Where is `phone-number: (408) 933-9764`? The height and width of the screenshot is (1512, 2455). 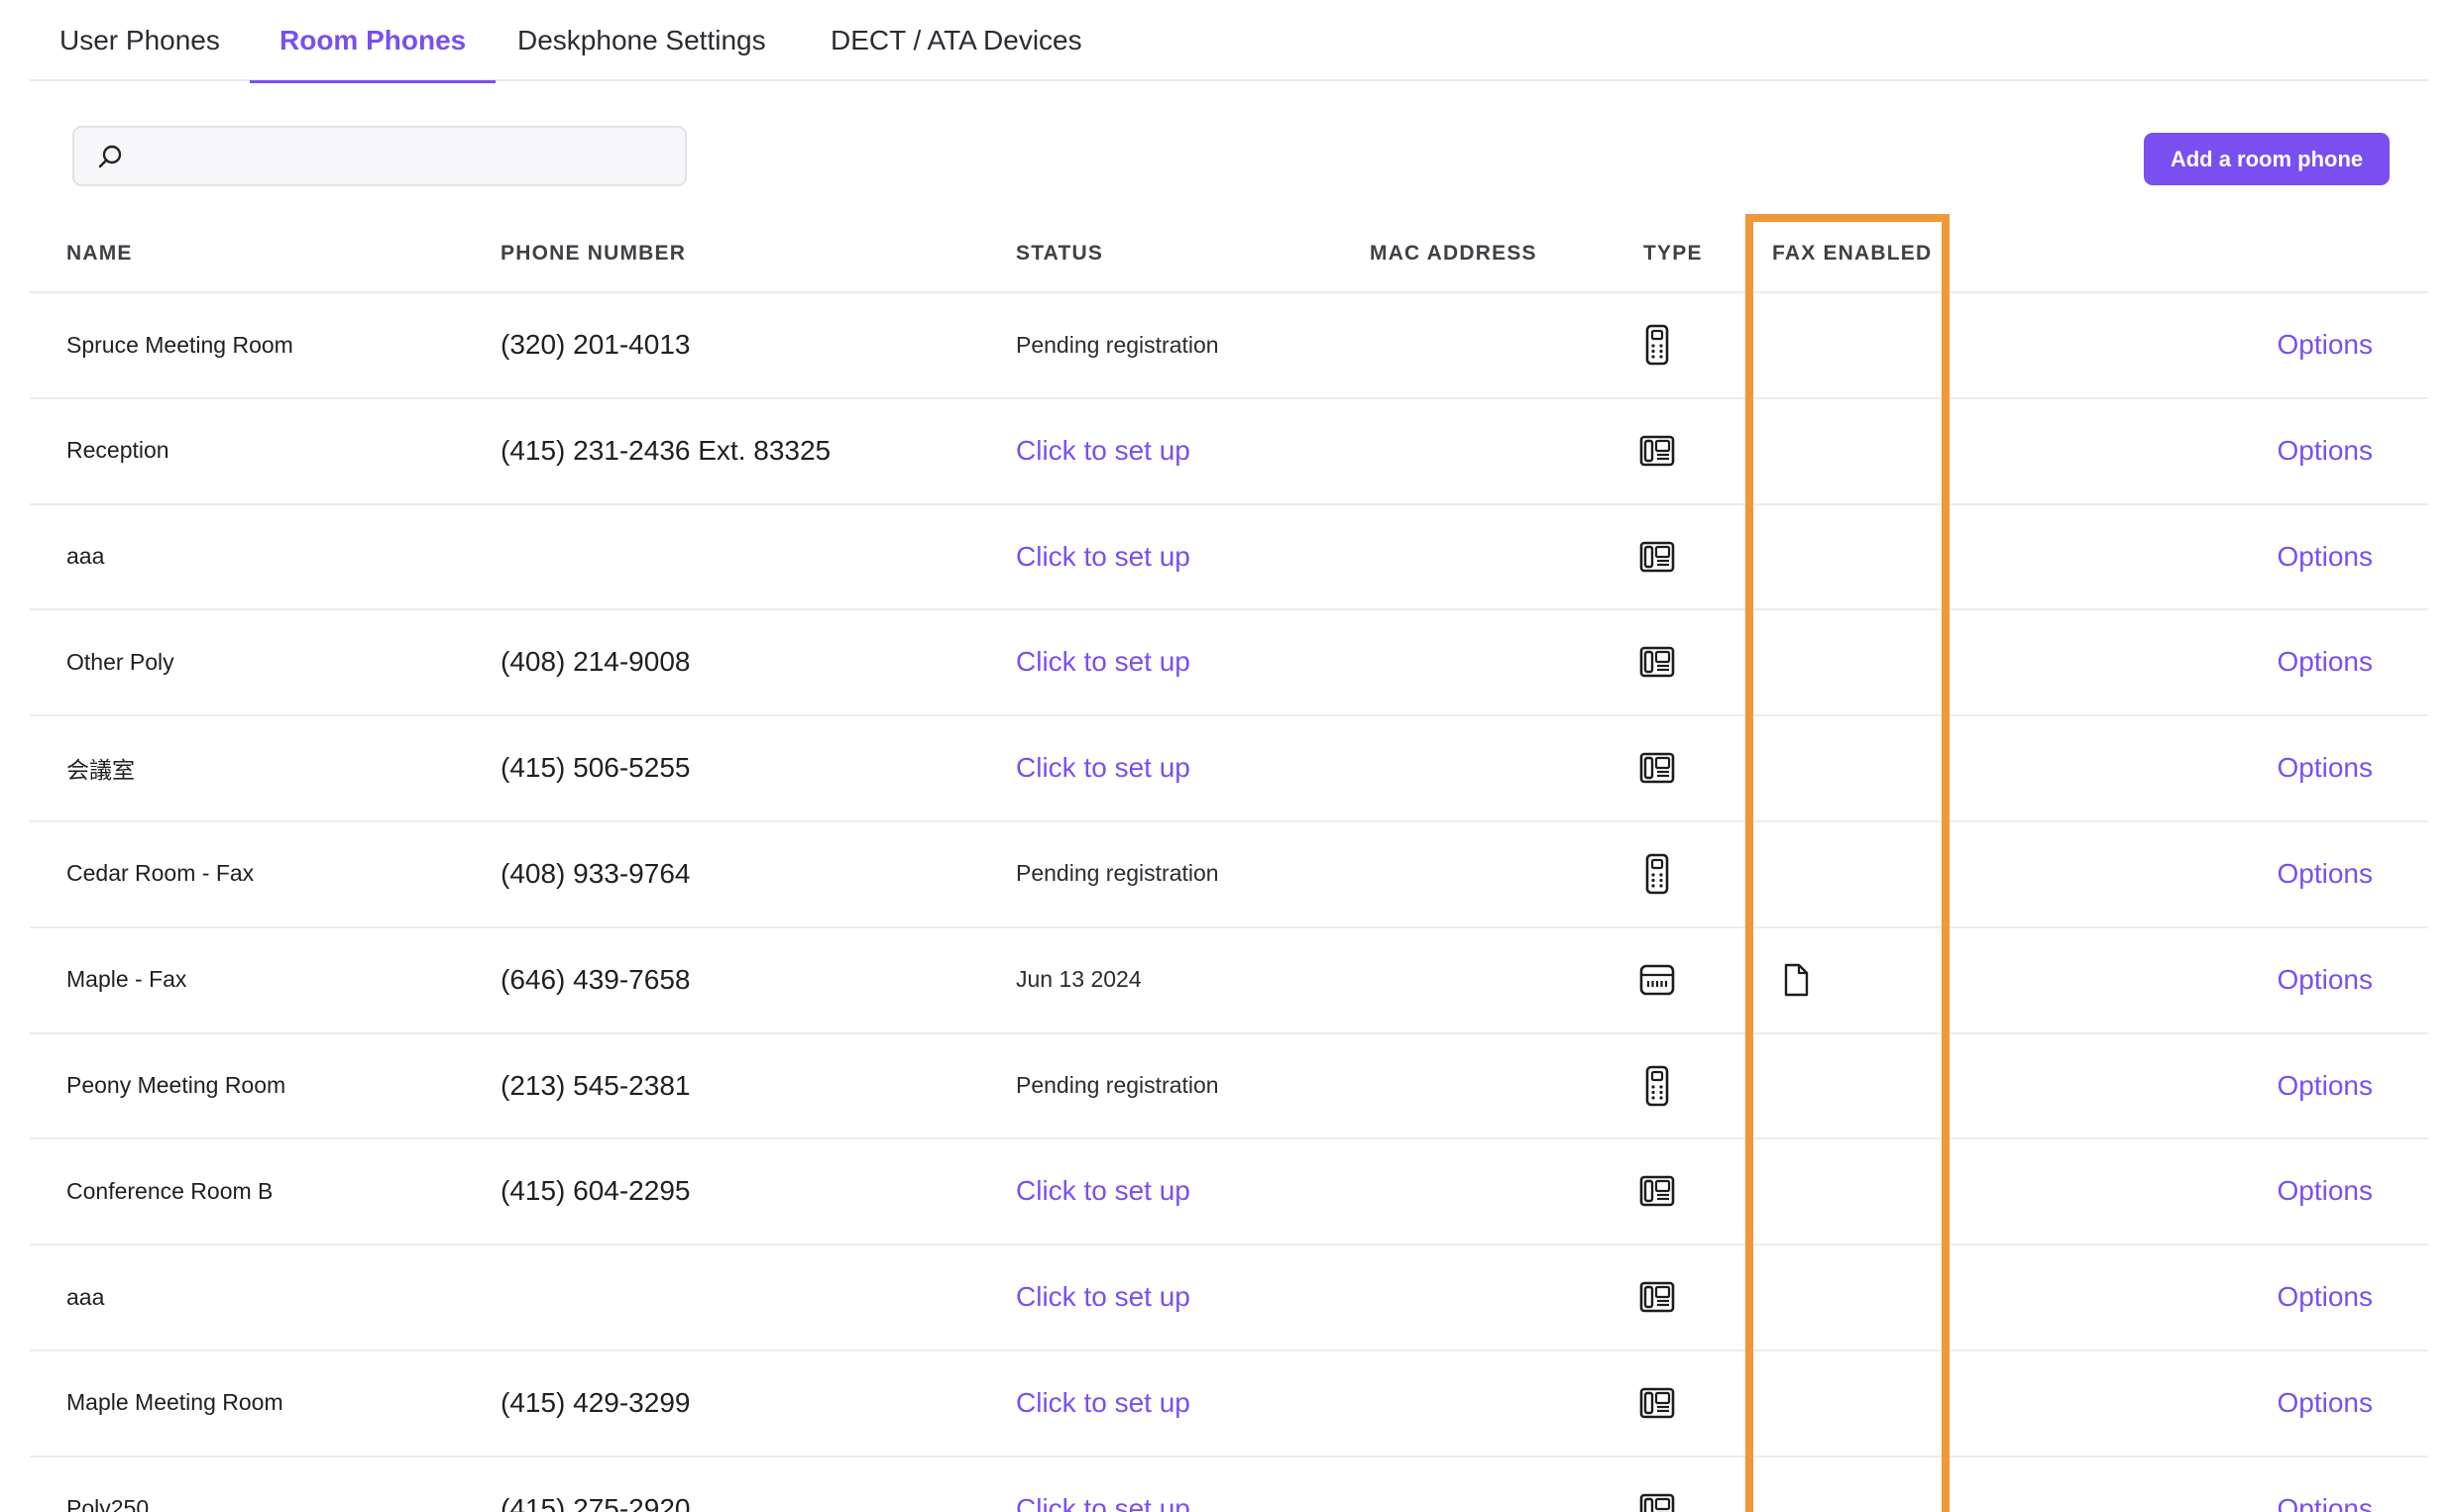 phone-number: (408) 933-9764 is located at coordinates (596, 873).